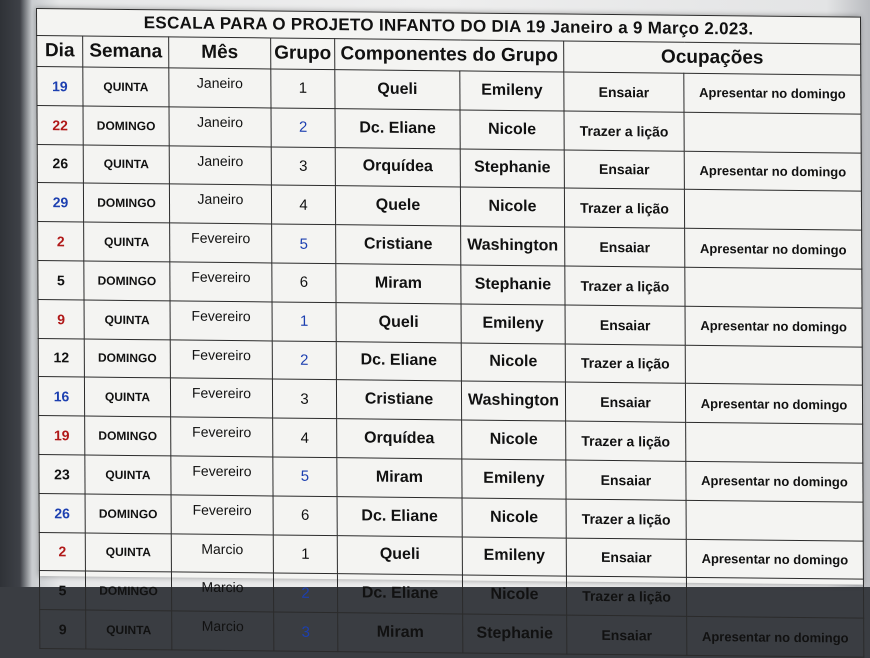  What do you see at coordinates (398, 244) in the screenshot?
I see `componente-1-cell: Cristiane` at bounding box center [398, 244].